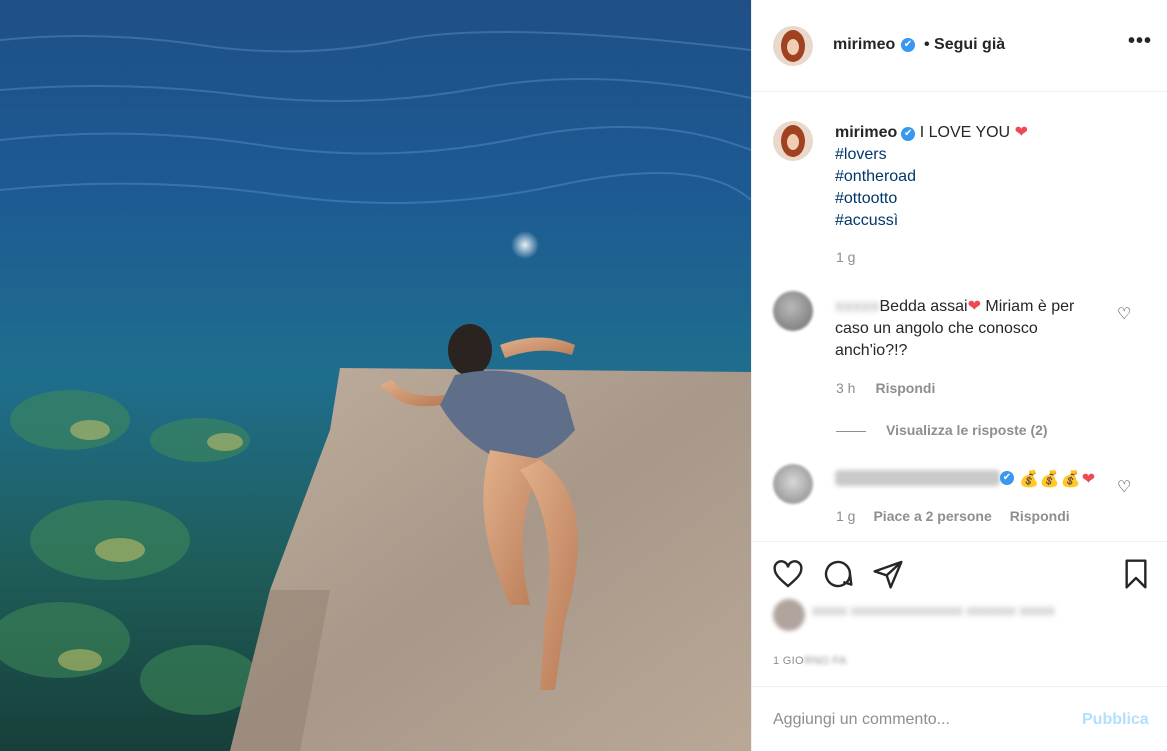 The width and height of the screenshot is (1167, 751). What do you see at coordinates (789, 615) in the screenshot?
I see `liker-avatar` at bounding box center [789, 615].